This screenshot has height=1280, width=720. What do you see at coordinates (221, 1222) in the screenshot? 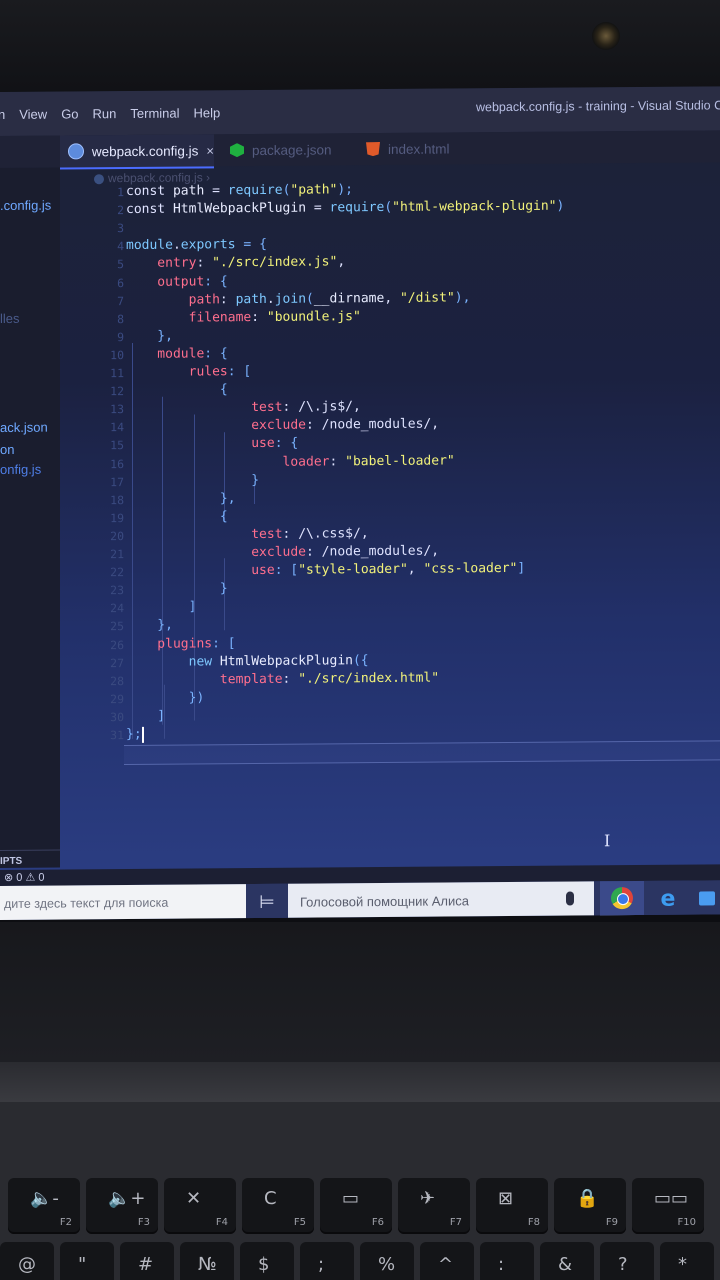
I see `key-label: F4` at bounding box center [221, 1222].